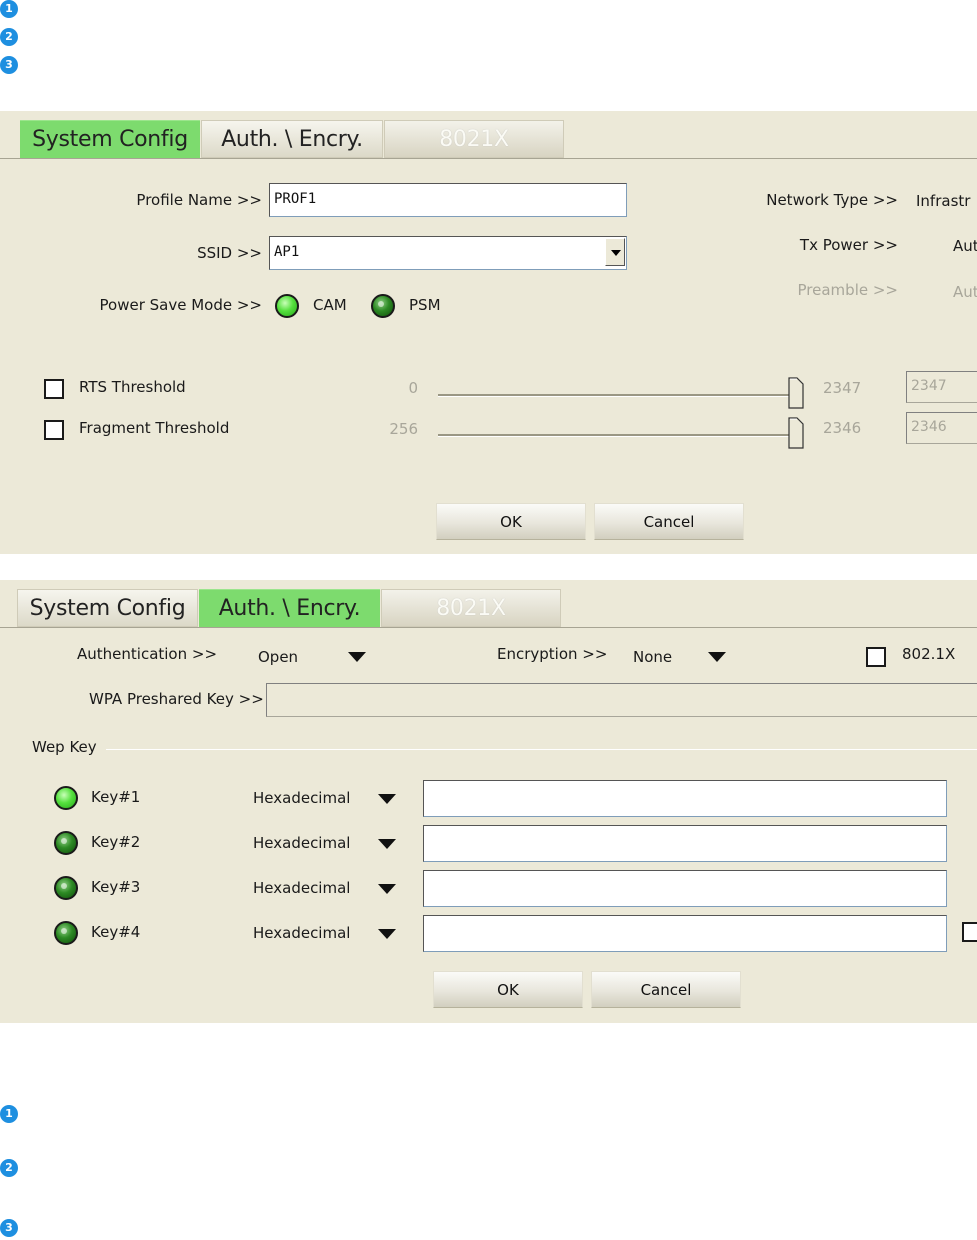 The width and height of the screenshot is (977, 1240). Describe the element at coordinates (941, 387) in the screenshot. I see `rts-value-field: 2347` at that location.